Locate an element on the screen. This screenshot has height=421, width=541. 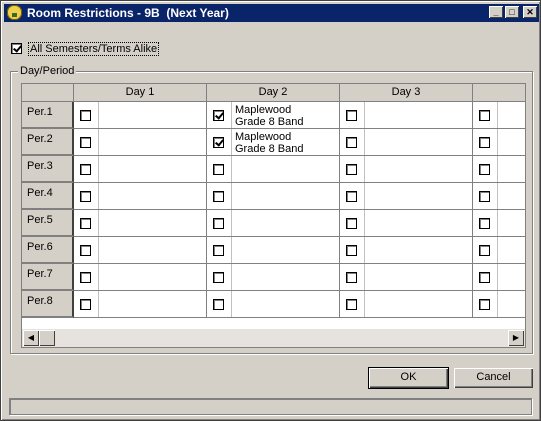
minimize-icon: _ is located at coordinates (496, 12).